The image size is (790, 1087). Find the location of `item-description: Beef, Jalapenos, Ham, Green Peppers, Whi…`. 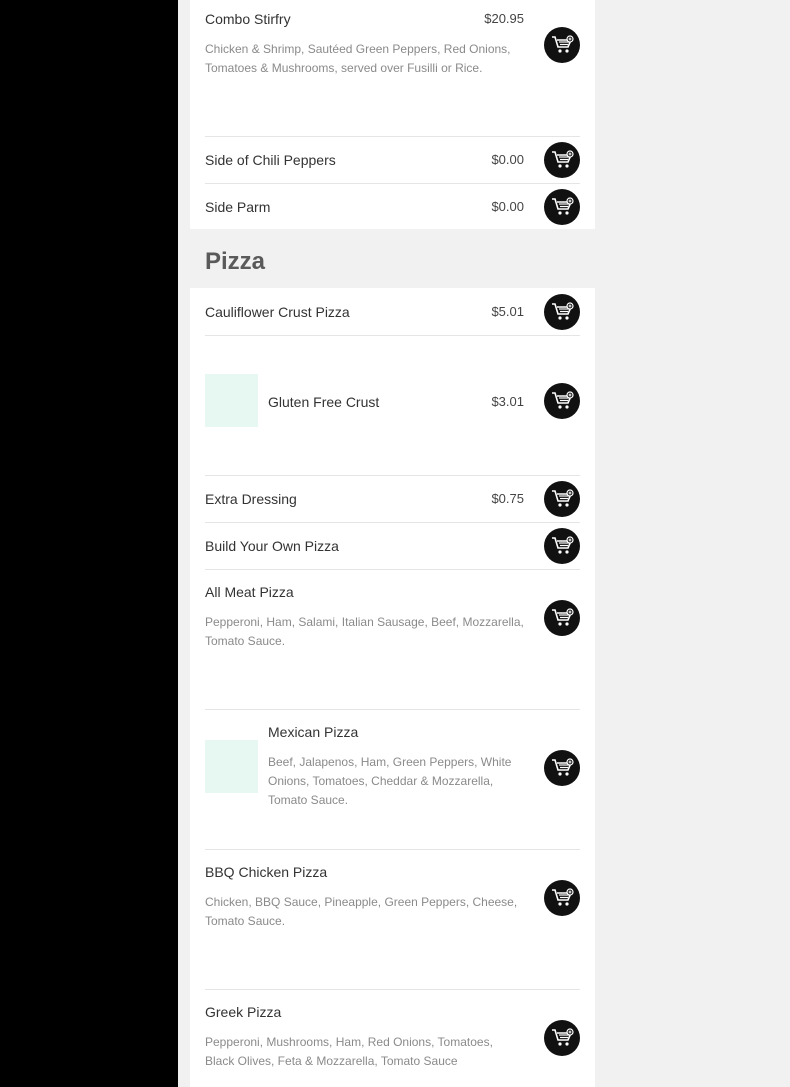

item-description: Beef, Jalapenos, Ham, Green Peppers, Whi… is located at coordinates (390, 781).